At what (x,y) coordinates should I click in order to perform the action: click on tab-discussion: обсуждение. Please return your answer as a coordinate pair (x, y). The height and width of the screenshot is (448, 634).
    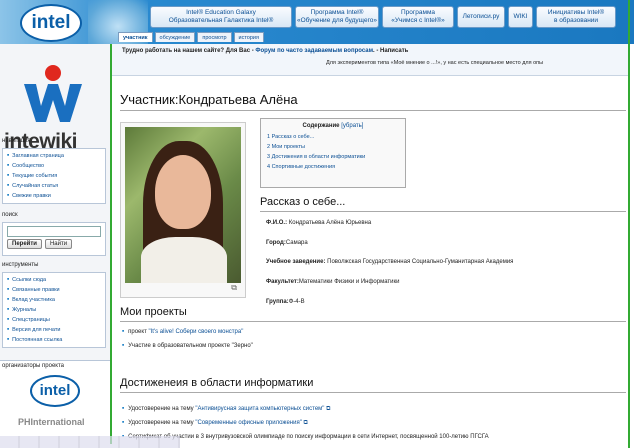
    Looking at the image, I should click on (175, 37).